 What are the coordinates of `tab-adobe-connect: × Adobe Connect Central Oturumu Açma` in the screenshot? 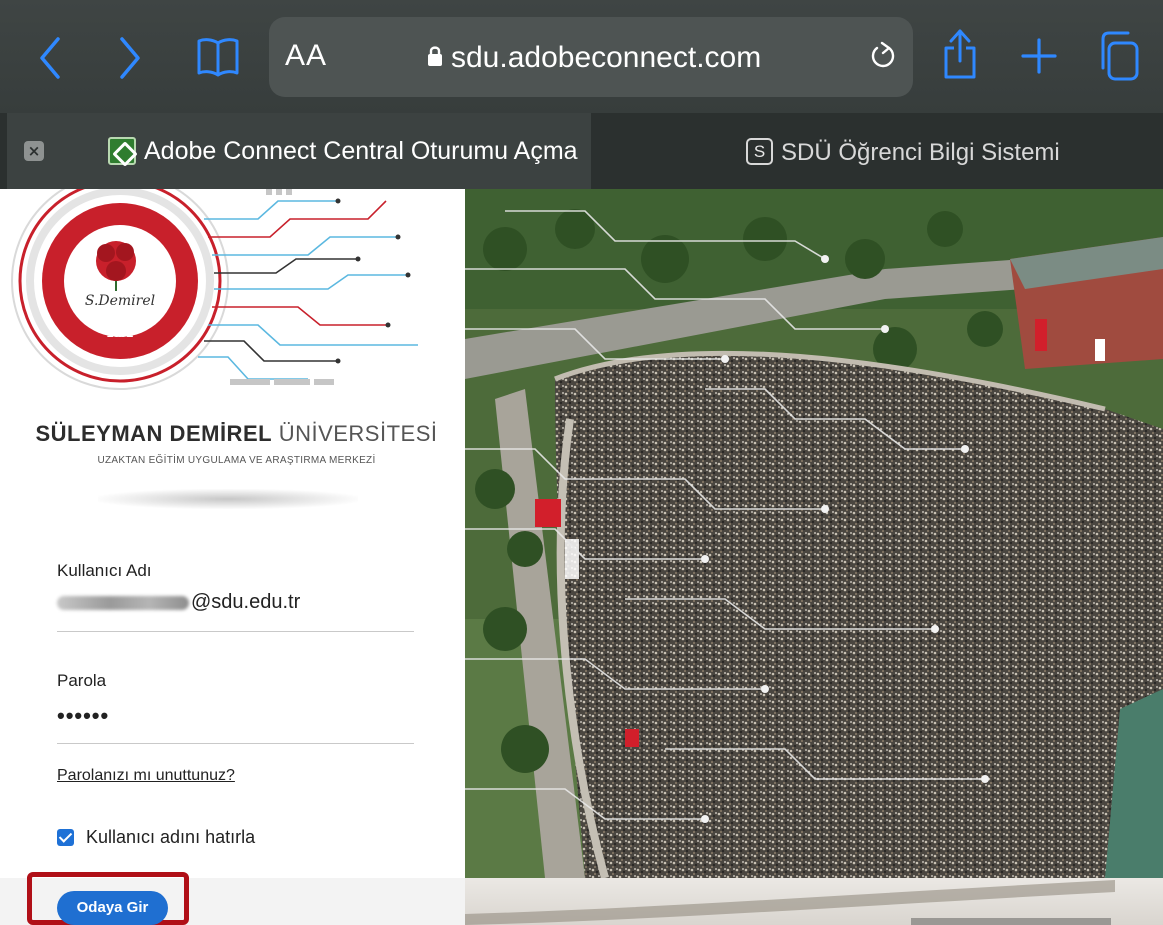 It's located at (299, 151).